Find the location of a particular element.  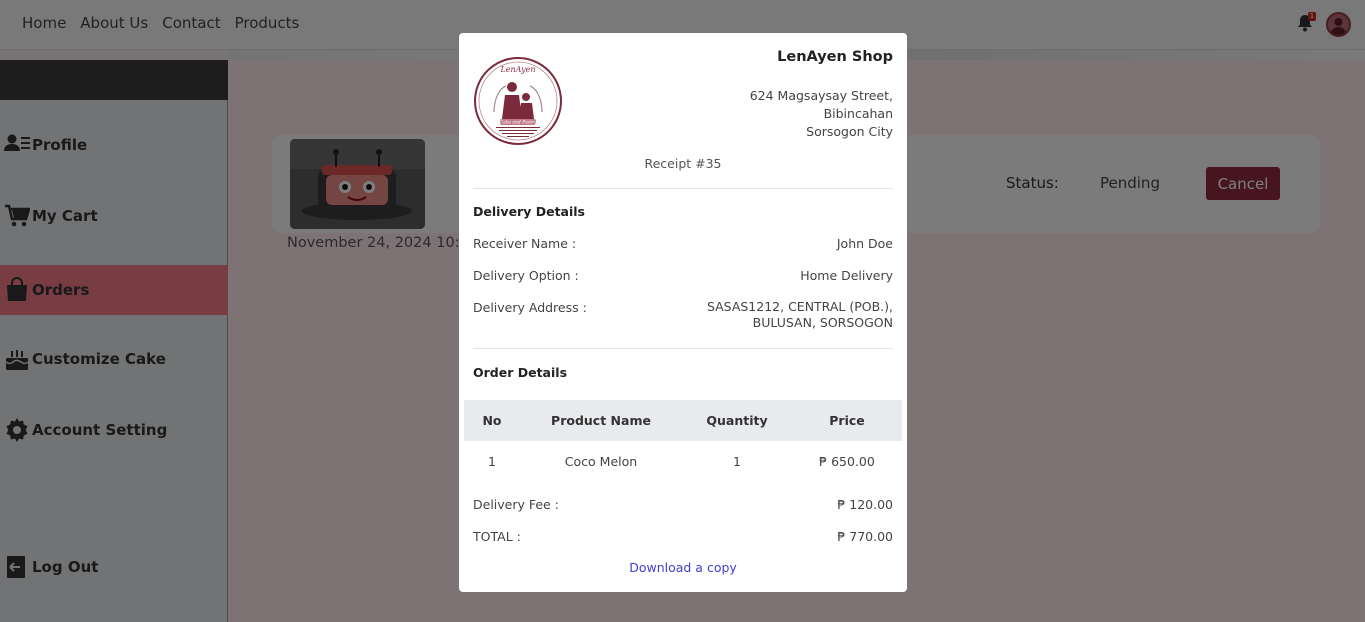

cell-product-name: Coco Melon is located at coordinates (601, 461).